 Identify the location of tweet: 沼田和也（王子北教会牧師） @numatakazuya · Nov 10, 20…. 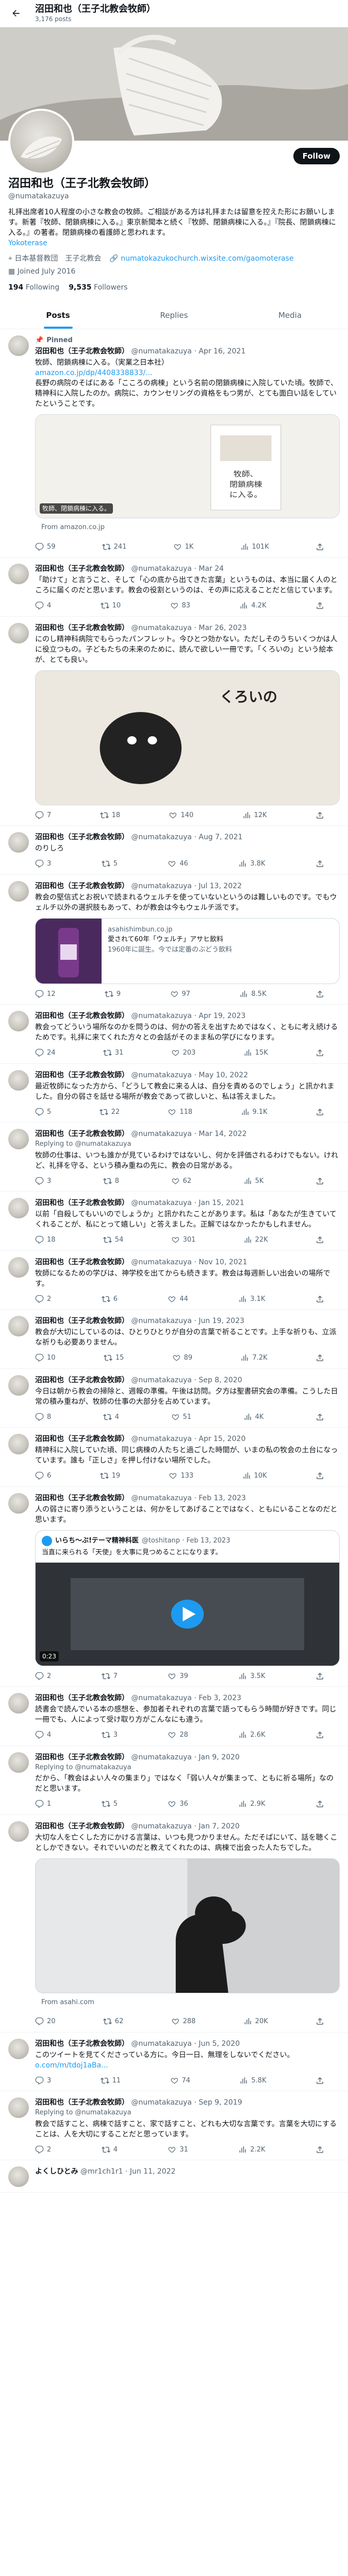
(174, 1280).